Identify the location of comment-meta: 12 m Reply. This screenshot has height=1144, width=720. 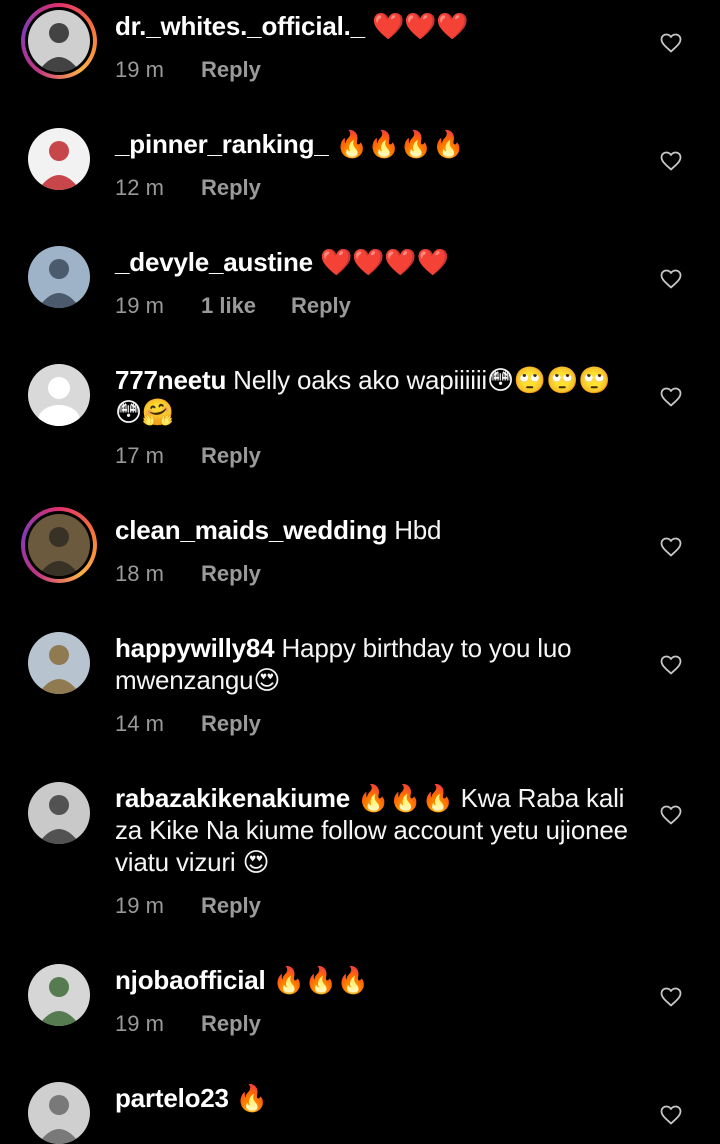
(188, 188).